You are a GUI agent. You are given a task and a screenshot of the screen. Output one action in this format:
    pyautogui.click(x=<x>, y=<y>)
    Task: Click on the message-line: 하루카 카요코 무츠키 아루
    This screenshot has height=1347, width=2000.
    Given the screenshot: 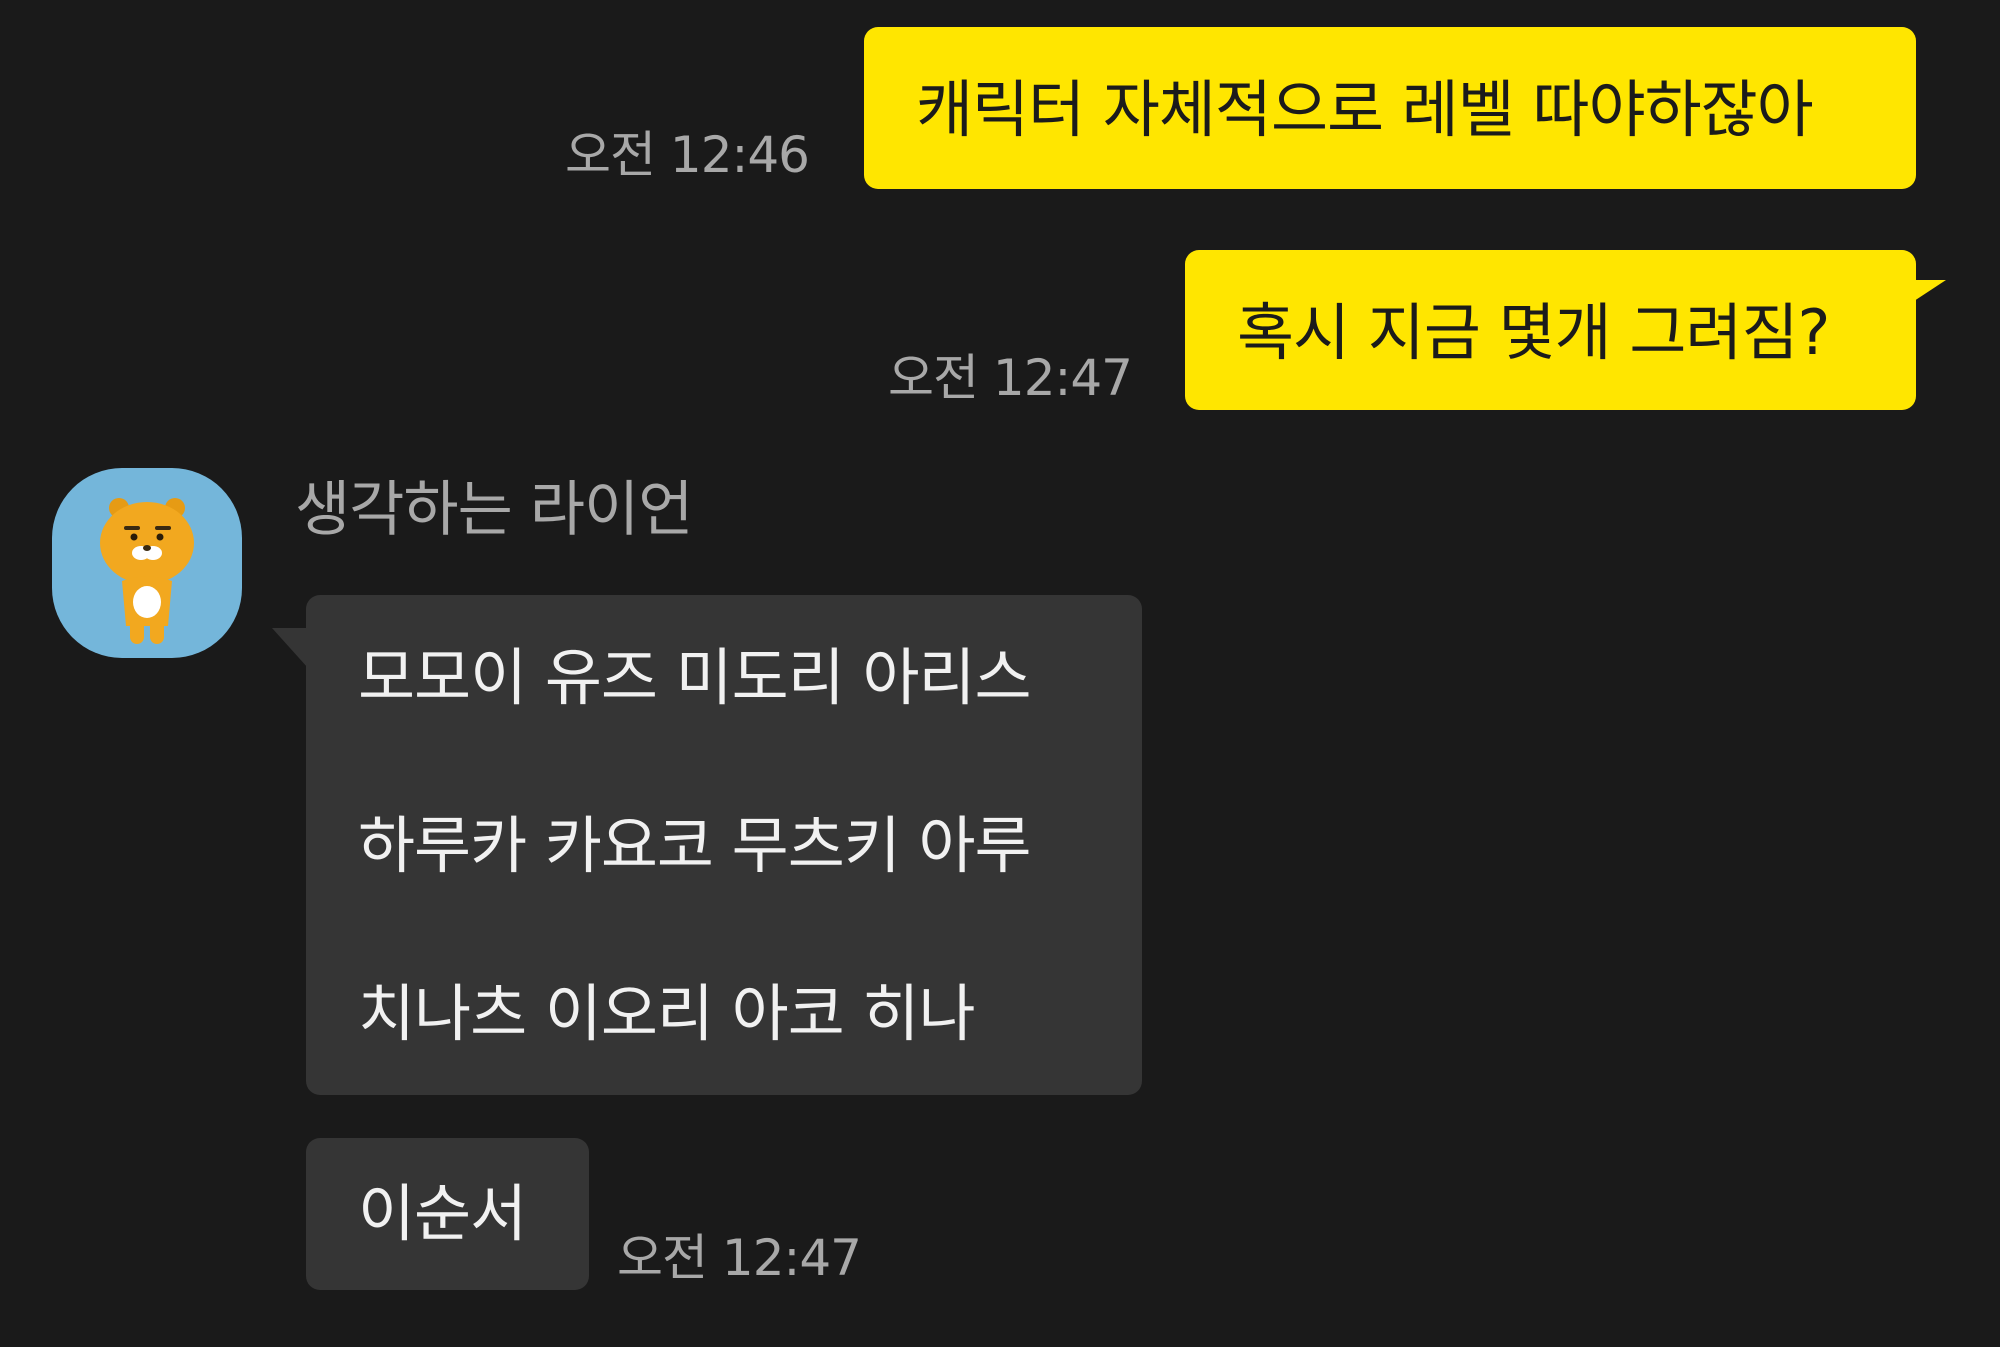 What is the action you would take?
    pyautogui.click(x=695, y=845)
    